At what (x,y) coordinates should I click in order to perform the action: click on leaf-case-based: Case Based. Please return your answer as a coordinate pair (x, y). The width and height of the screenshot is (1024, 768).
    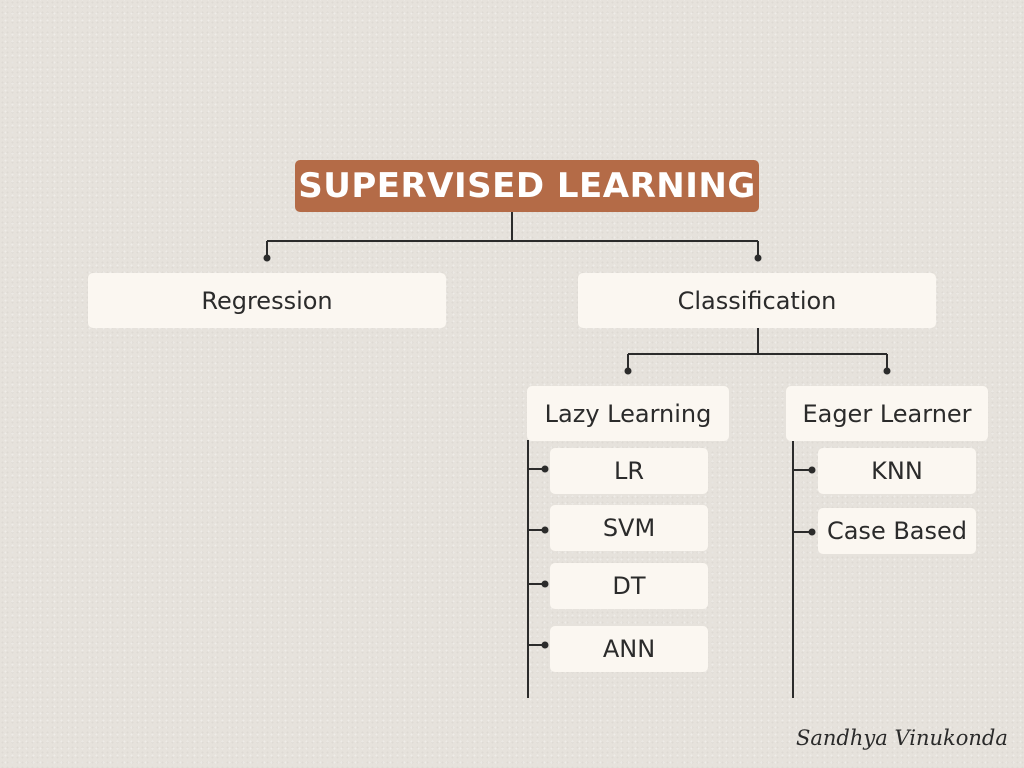
    Looking at the image, I should click on (897, 531).